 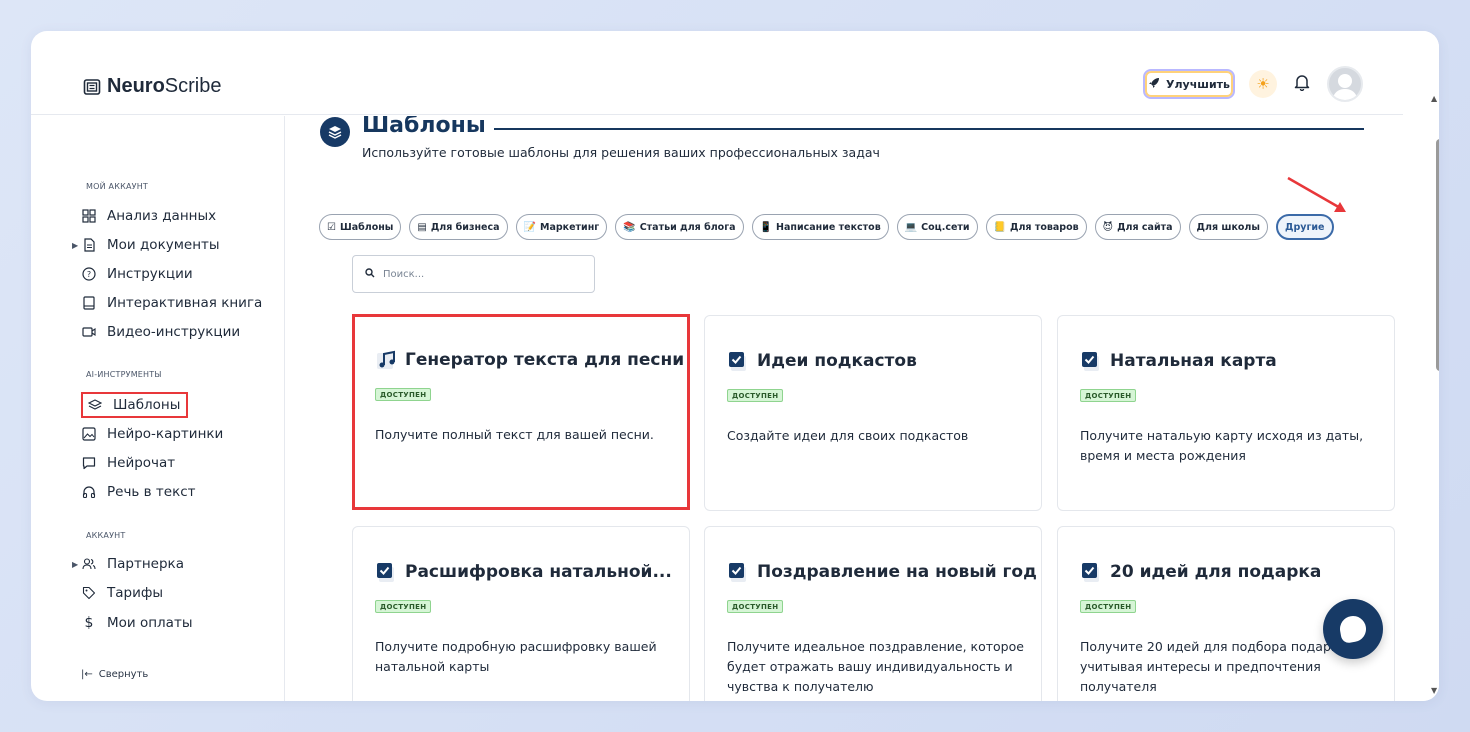 I want to click on chat-widget-button, so click(x=1353, y=629).